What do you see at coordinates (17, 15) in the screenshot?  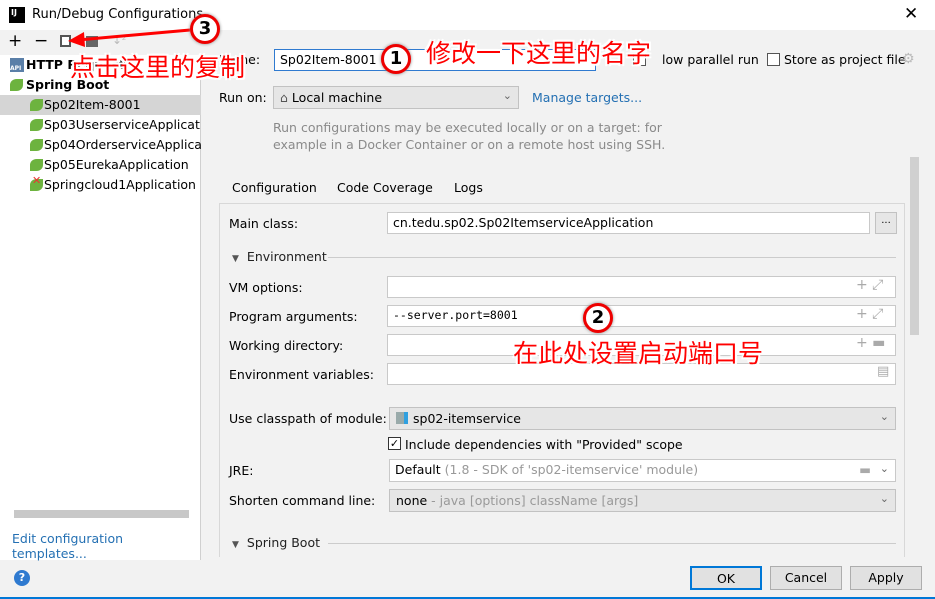 I see `app-logo-icon: IJ` at bounding box center [17, 15].